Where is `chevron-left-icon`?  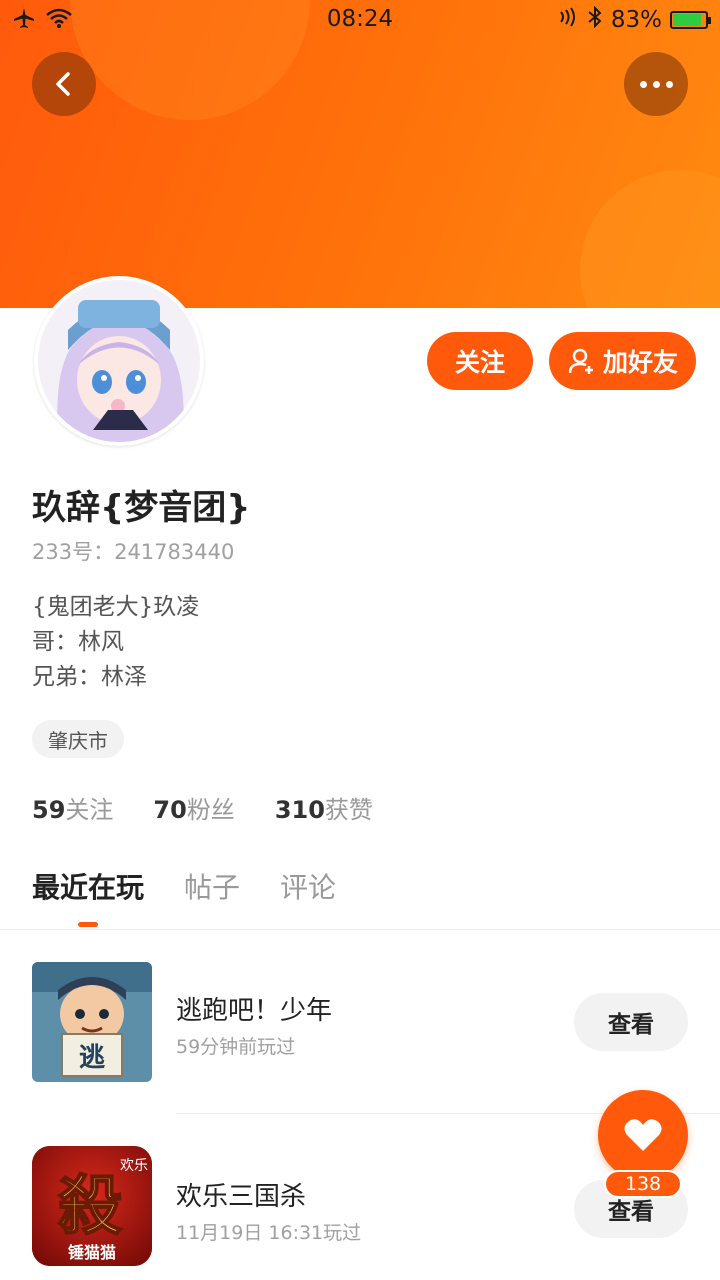 chevron-left-icon is located at coordinates (63, 84).